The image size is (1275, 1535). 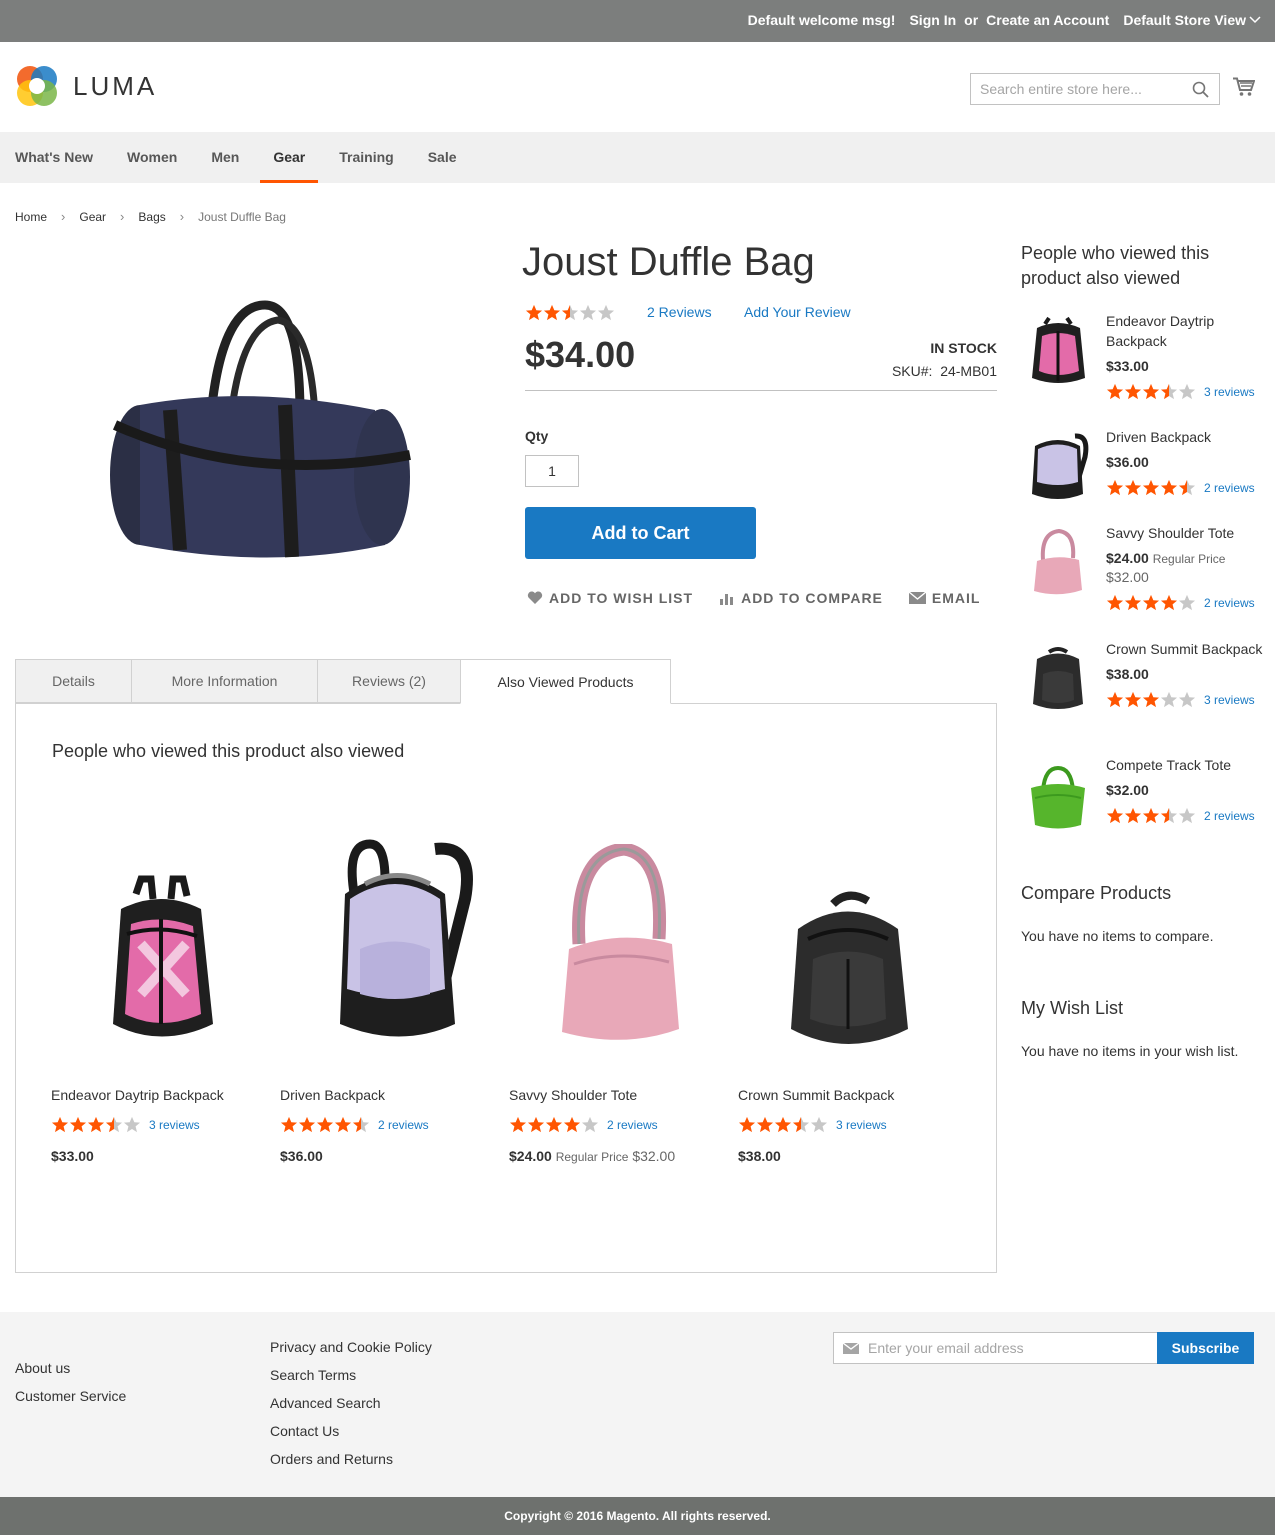 I want to click on sku-value: 24-MB01, so click(x=968, y=371).